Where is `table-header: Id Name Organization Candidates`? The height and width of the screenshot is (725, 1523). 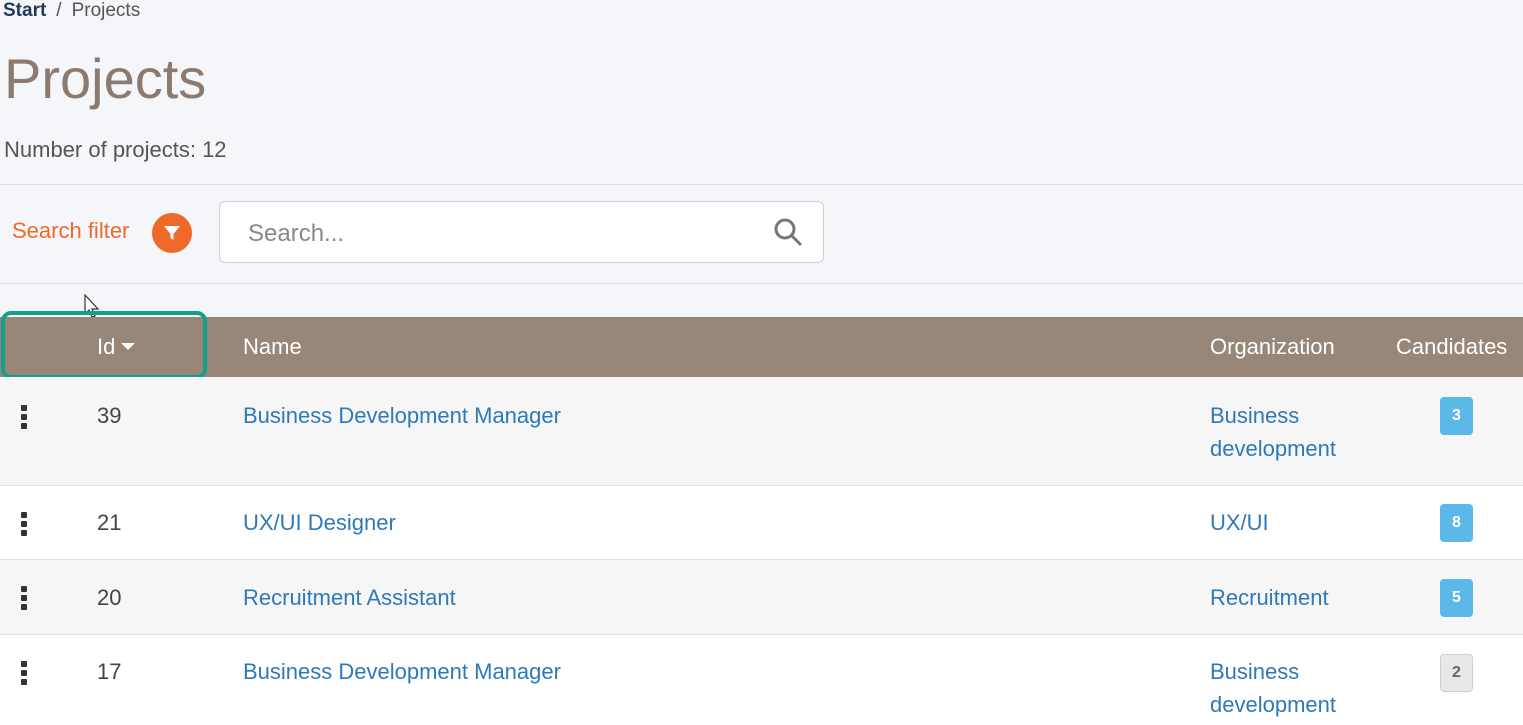 table-header: Id Name Organization Candidates is located at coordinates (761, 347).